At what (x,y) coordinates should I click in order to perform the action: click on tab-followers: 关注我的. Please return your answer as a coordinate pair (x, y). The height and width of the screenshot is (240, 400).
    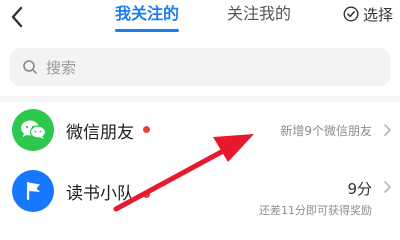
    Looking at the image, I should click on (259, 14).